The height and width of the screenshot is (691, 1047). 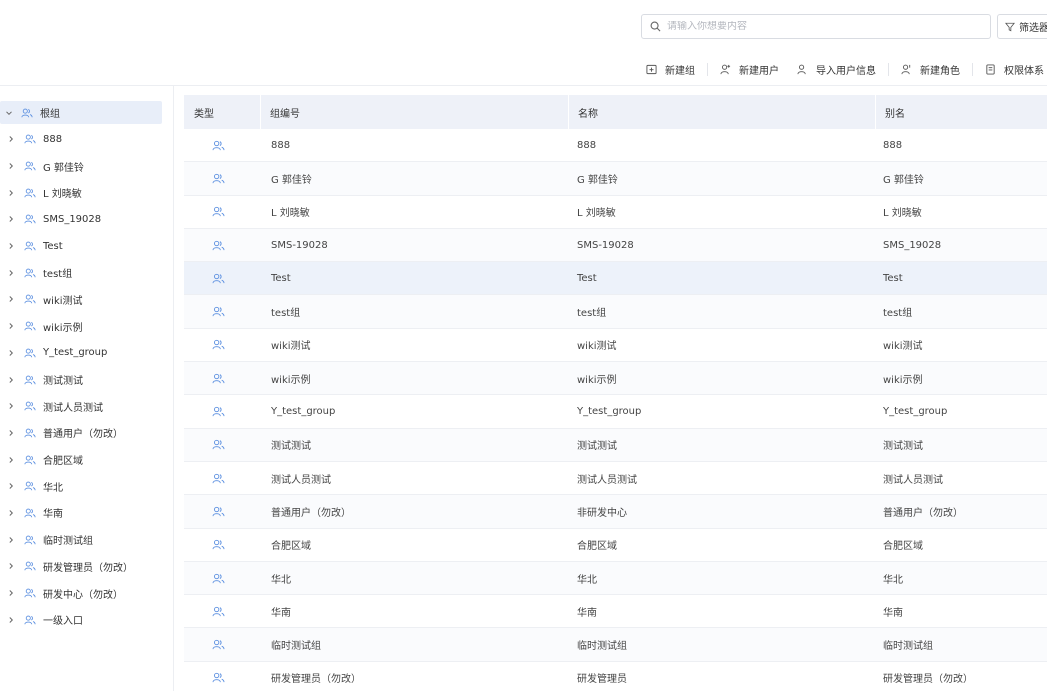 I want to click on tree-item: wiki示例, so click(x=86, y=326).